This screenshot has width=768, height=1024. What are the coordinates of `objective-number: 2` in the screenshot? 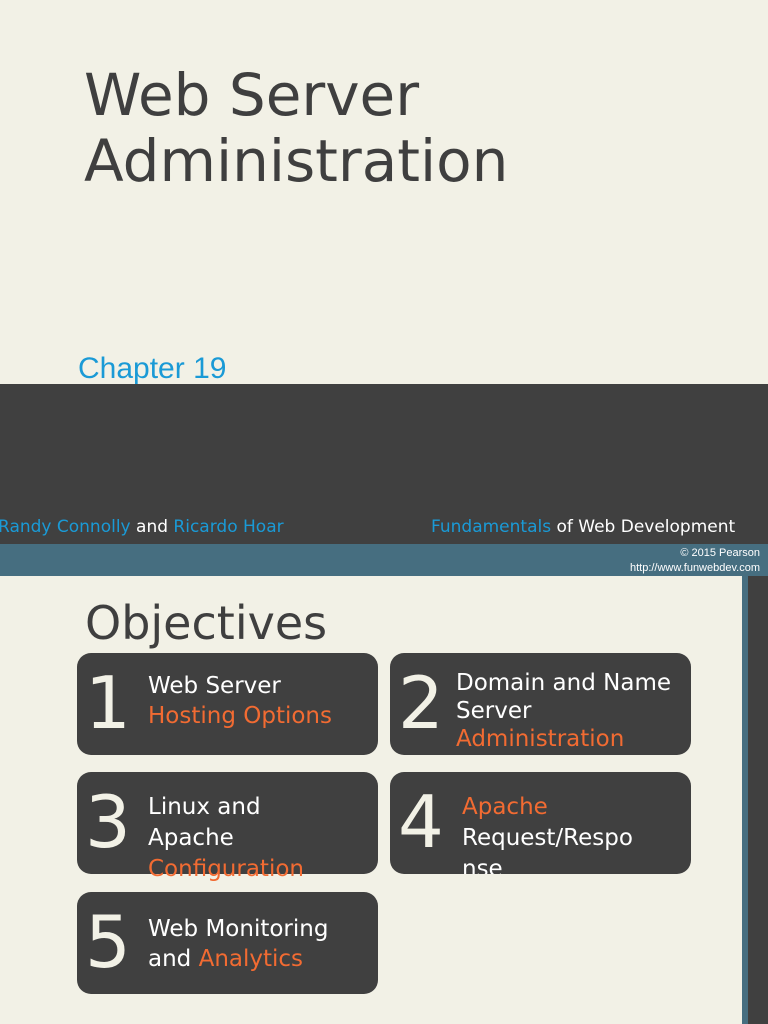 It's located at (421, 703).